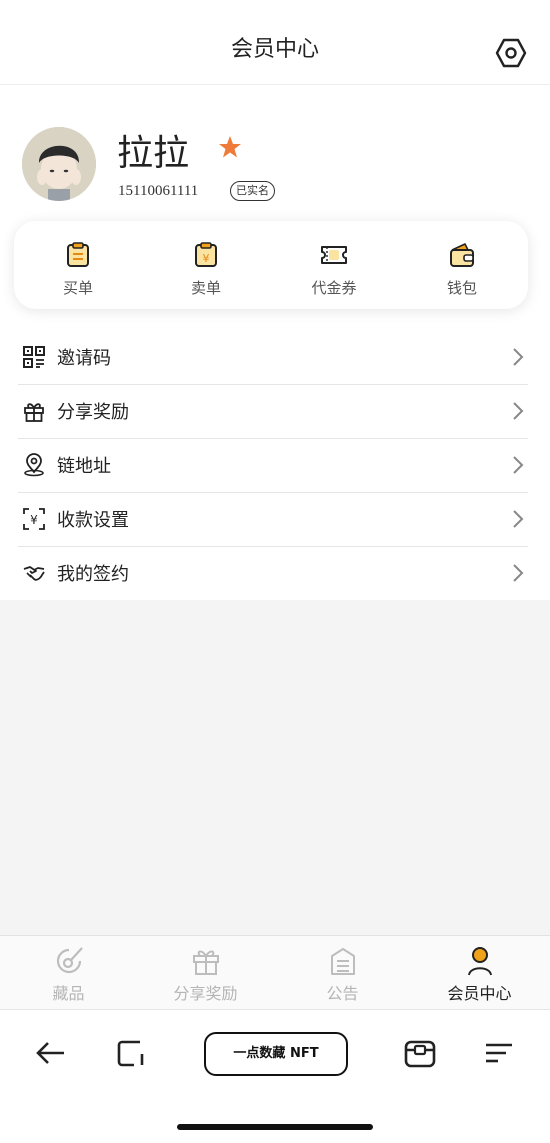 This screenshot has width=550, height=1143. I want to click on verified-badge: 已实名, so click(252, 191).